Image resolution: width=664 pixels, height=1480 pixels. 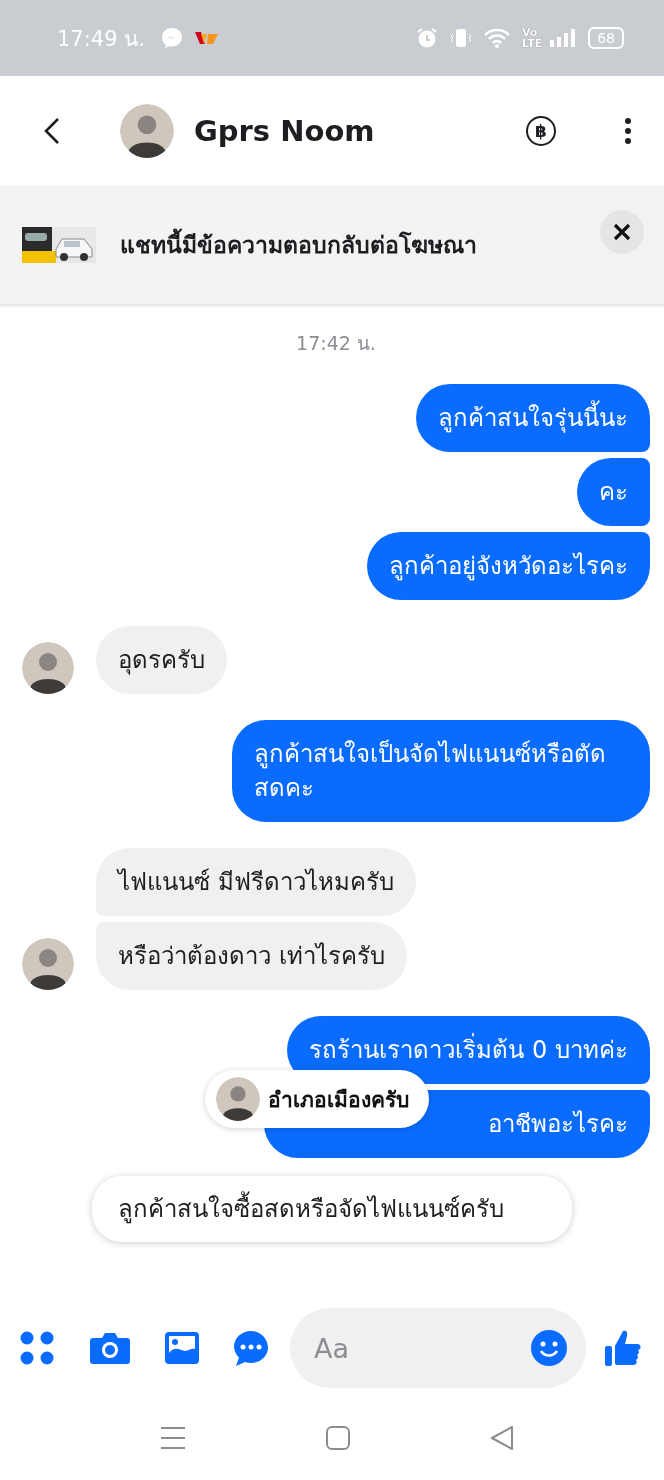 What do you see at coordinates (171, 38) in the screenshot?
I see `messenger-icon` at bounding box center [171, 38].